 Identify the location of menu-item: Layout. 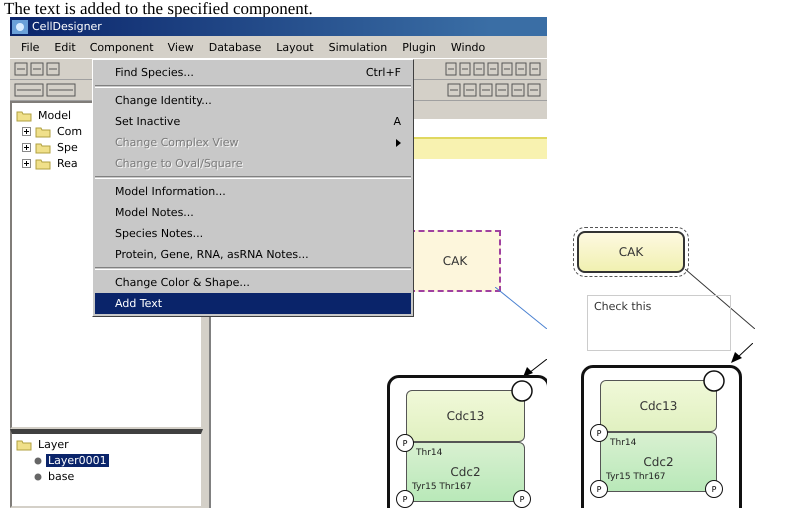
(295, 47).